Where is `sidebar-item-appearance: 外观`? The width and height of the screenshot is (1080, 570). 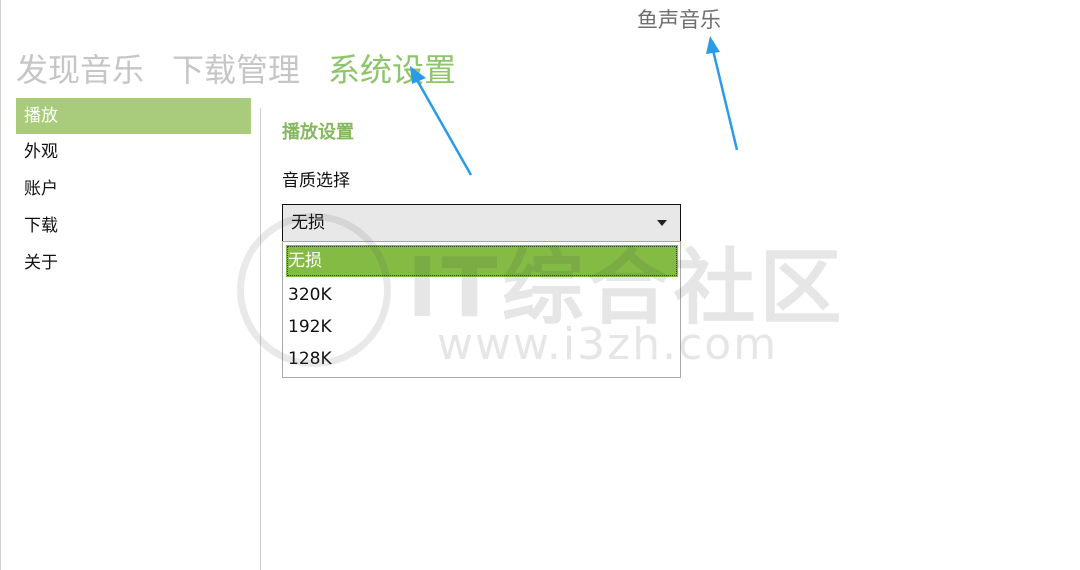 sidebar-item-appearance: 外观 is located at coordinates (133, 152).